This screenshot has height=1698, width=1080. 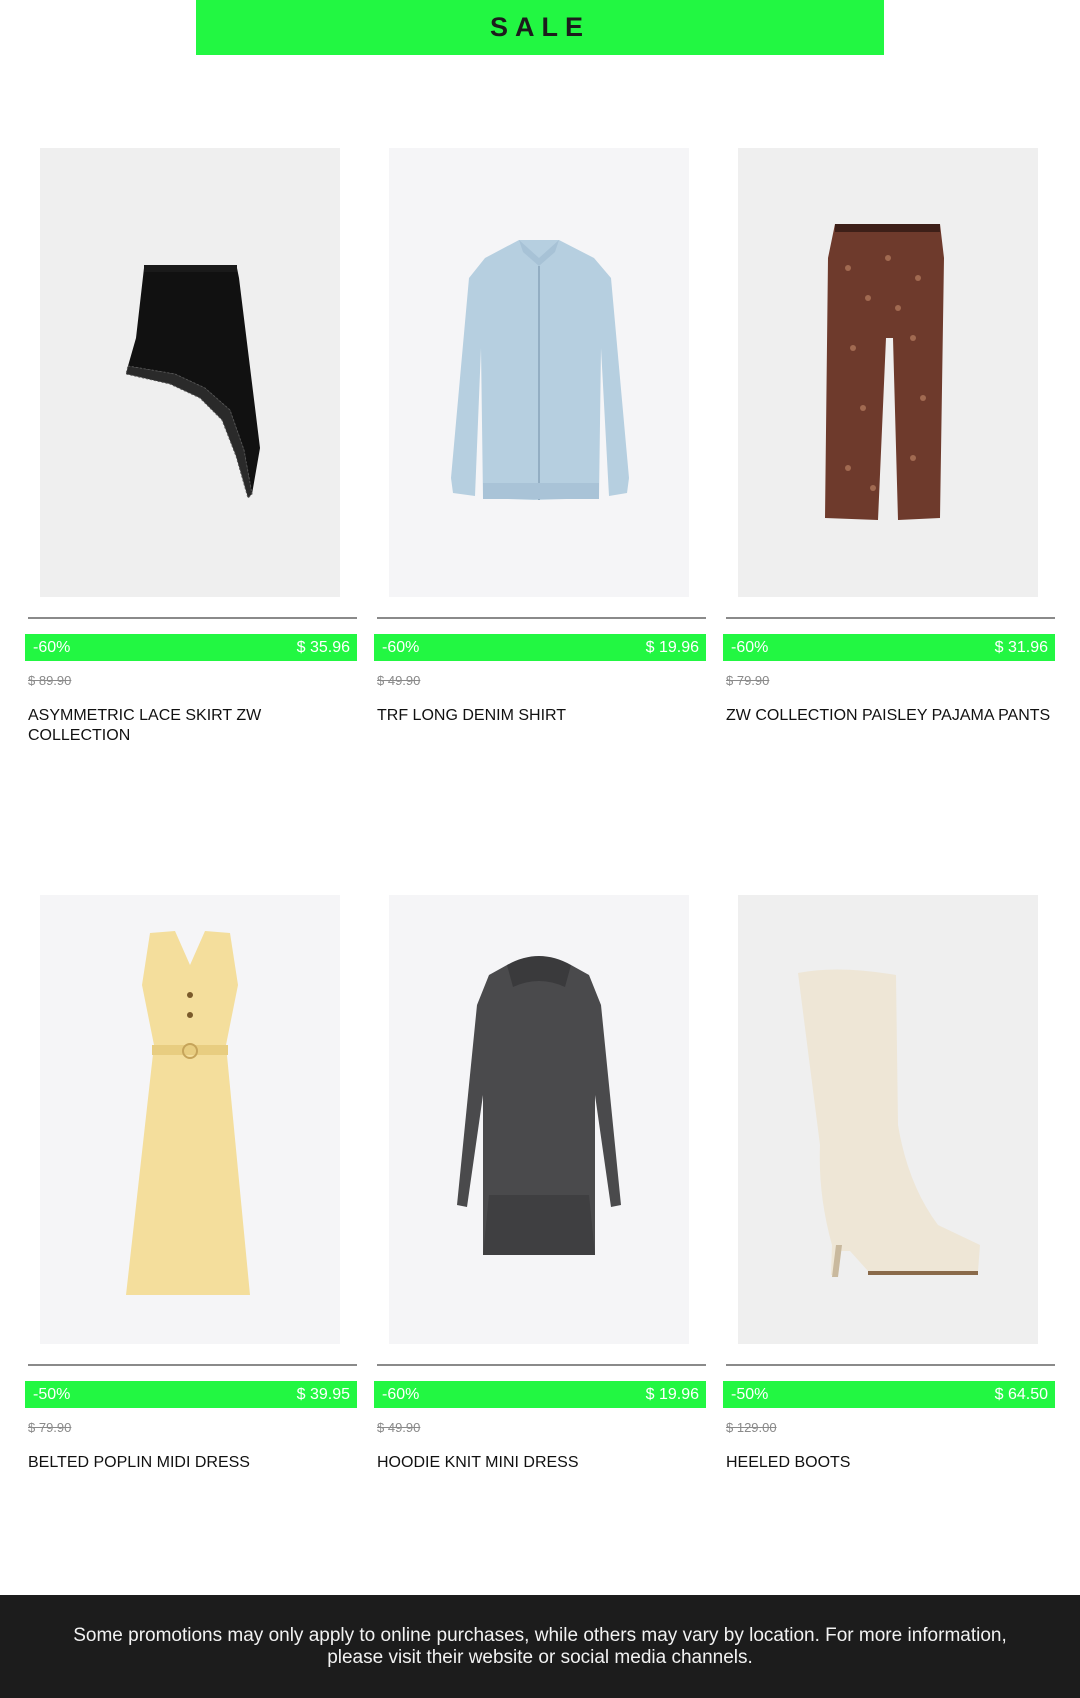 What do you see at coordinates (751, 1427) in the screenshot?
I see `original-price: $ 129.00` at bounding box center [751, 1427].